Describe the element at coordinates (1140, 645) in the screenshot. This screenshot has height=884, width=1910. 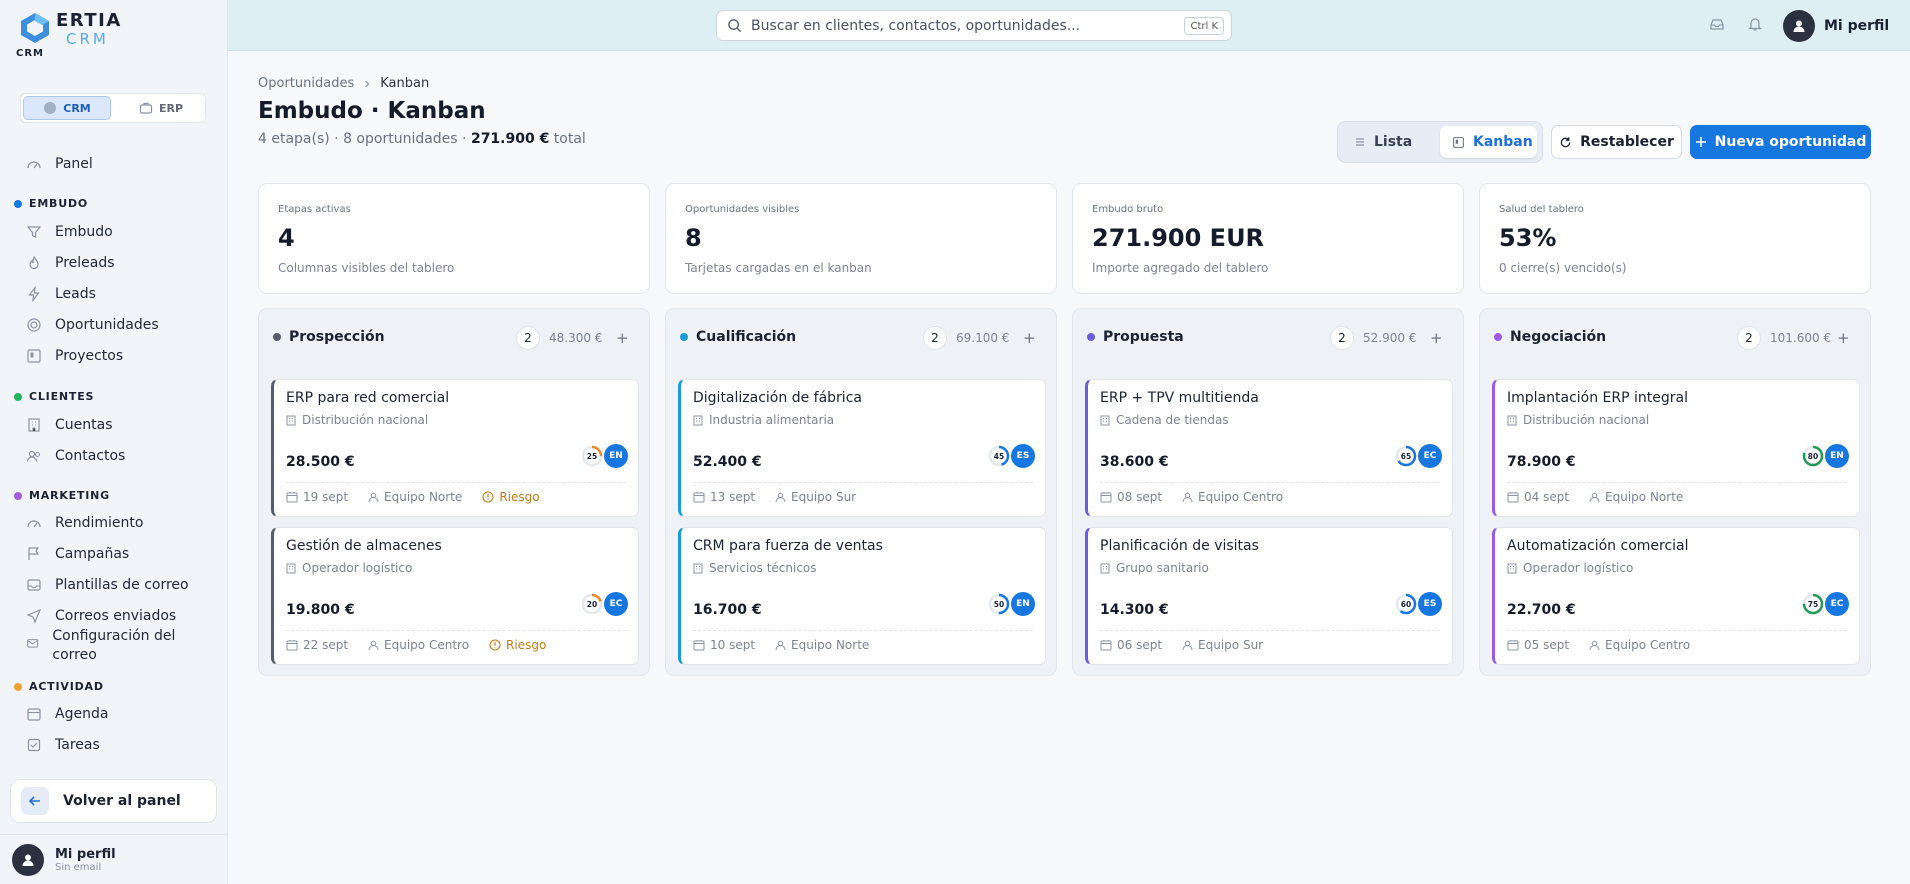
I see `card-date-text: 06 sept` at that location.